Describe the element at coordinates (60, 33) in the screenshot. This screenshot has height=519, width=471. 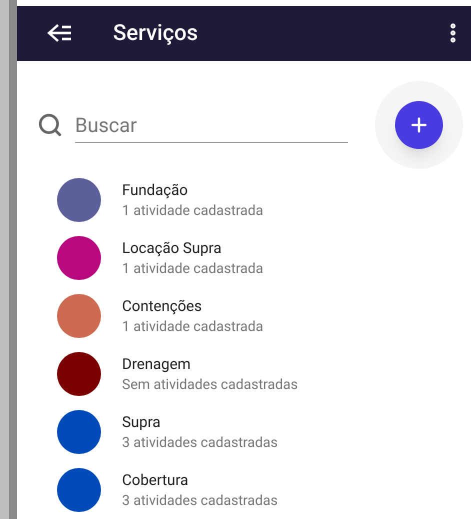
I see `back-menu-icon` at that location.